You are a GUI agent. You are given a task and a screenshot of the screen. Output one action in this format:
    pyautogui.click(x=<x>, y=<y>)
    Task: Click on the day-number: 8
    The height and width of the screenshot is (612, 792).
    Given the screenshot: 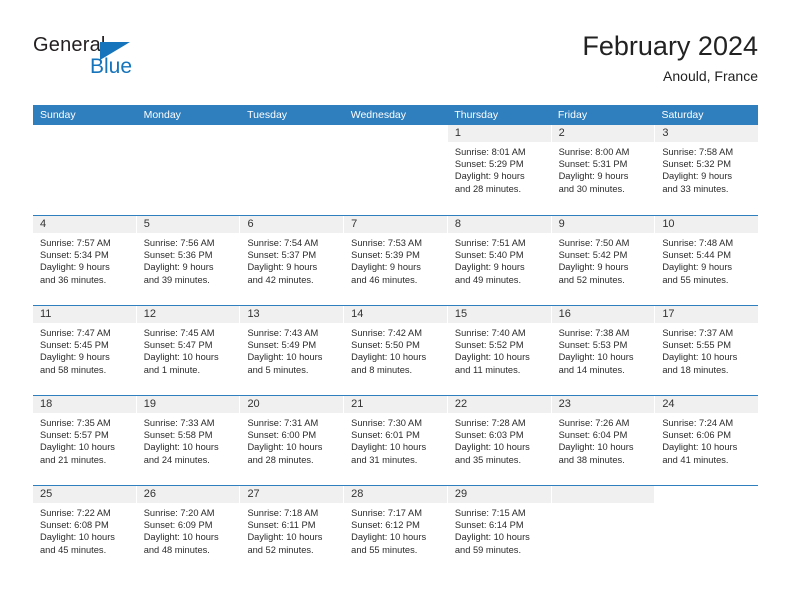 What is the action you would take?
    pyautogui.click(x=499, y=224)
    